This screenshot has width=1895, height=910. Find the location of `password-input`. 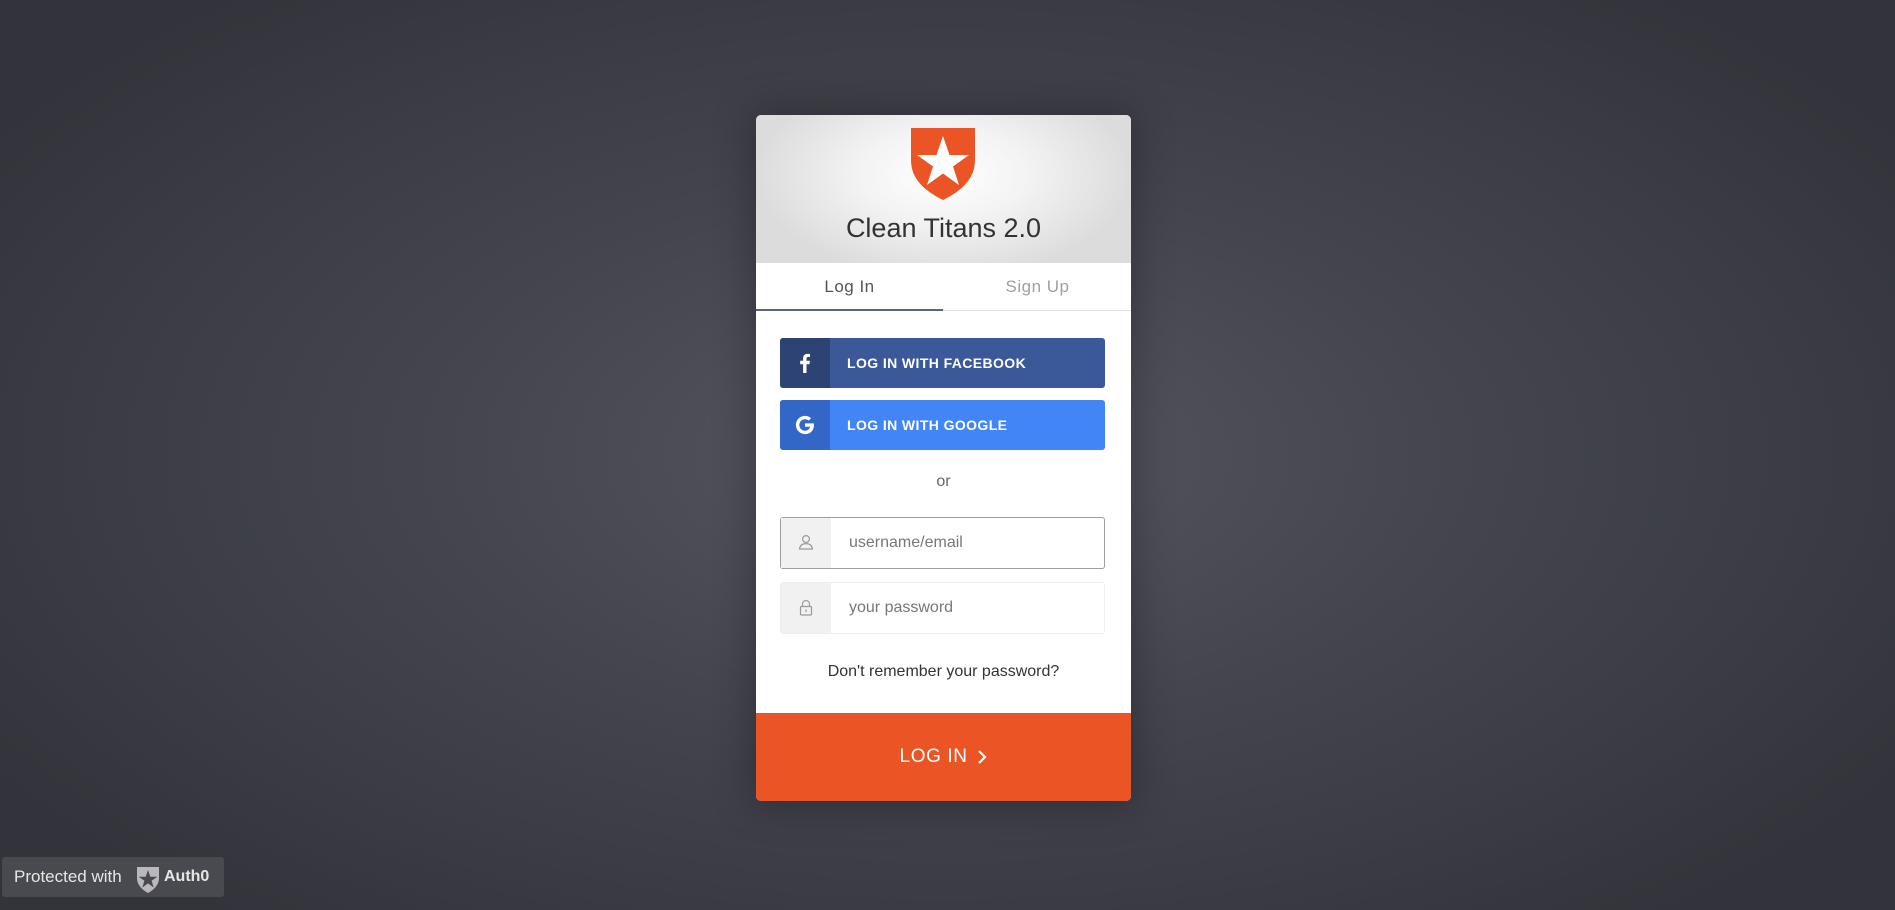

password-input is located at coordinates (966, 608).